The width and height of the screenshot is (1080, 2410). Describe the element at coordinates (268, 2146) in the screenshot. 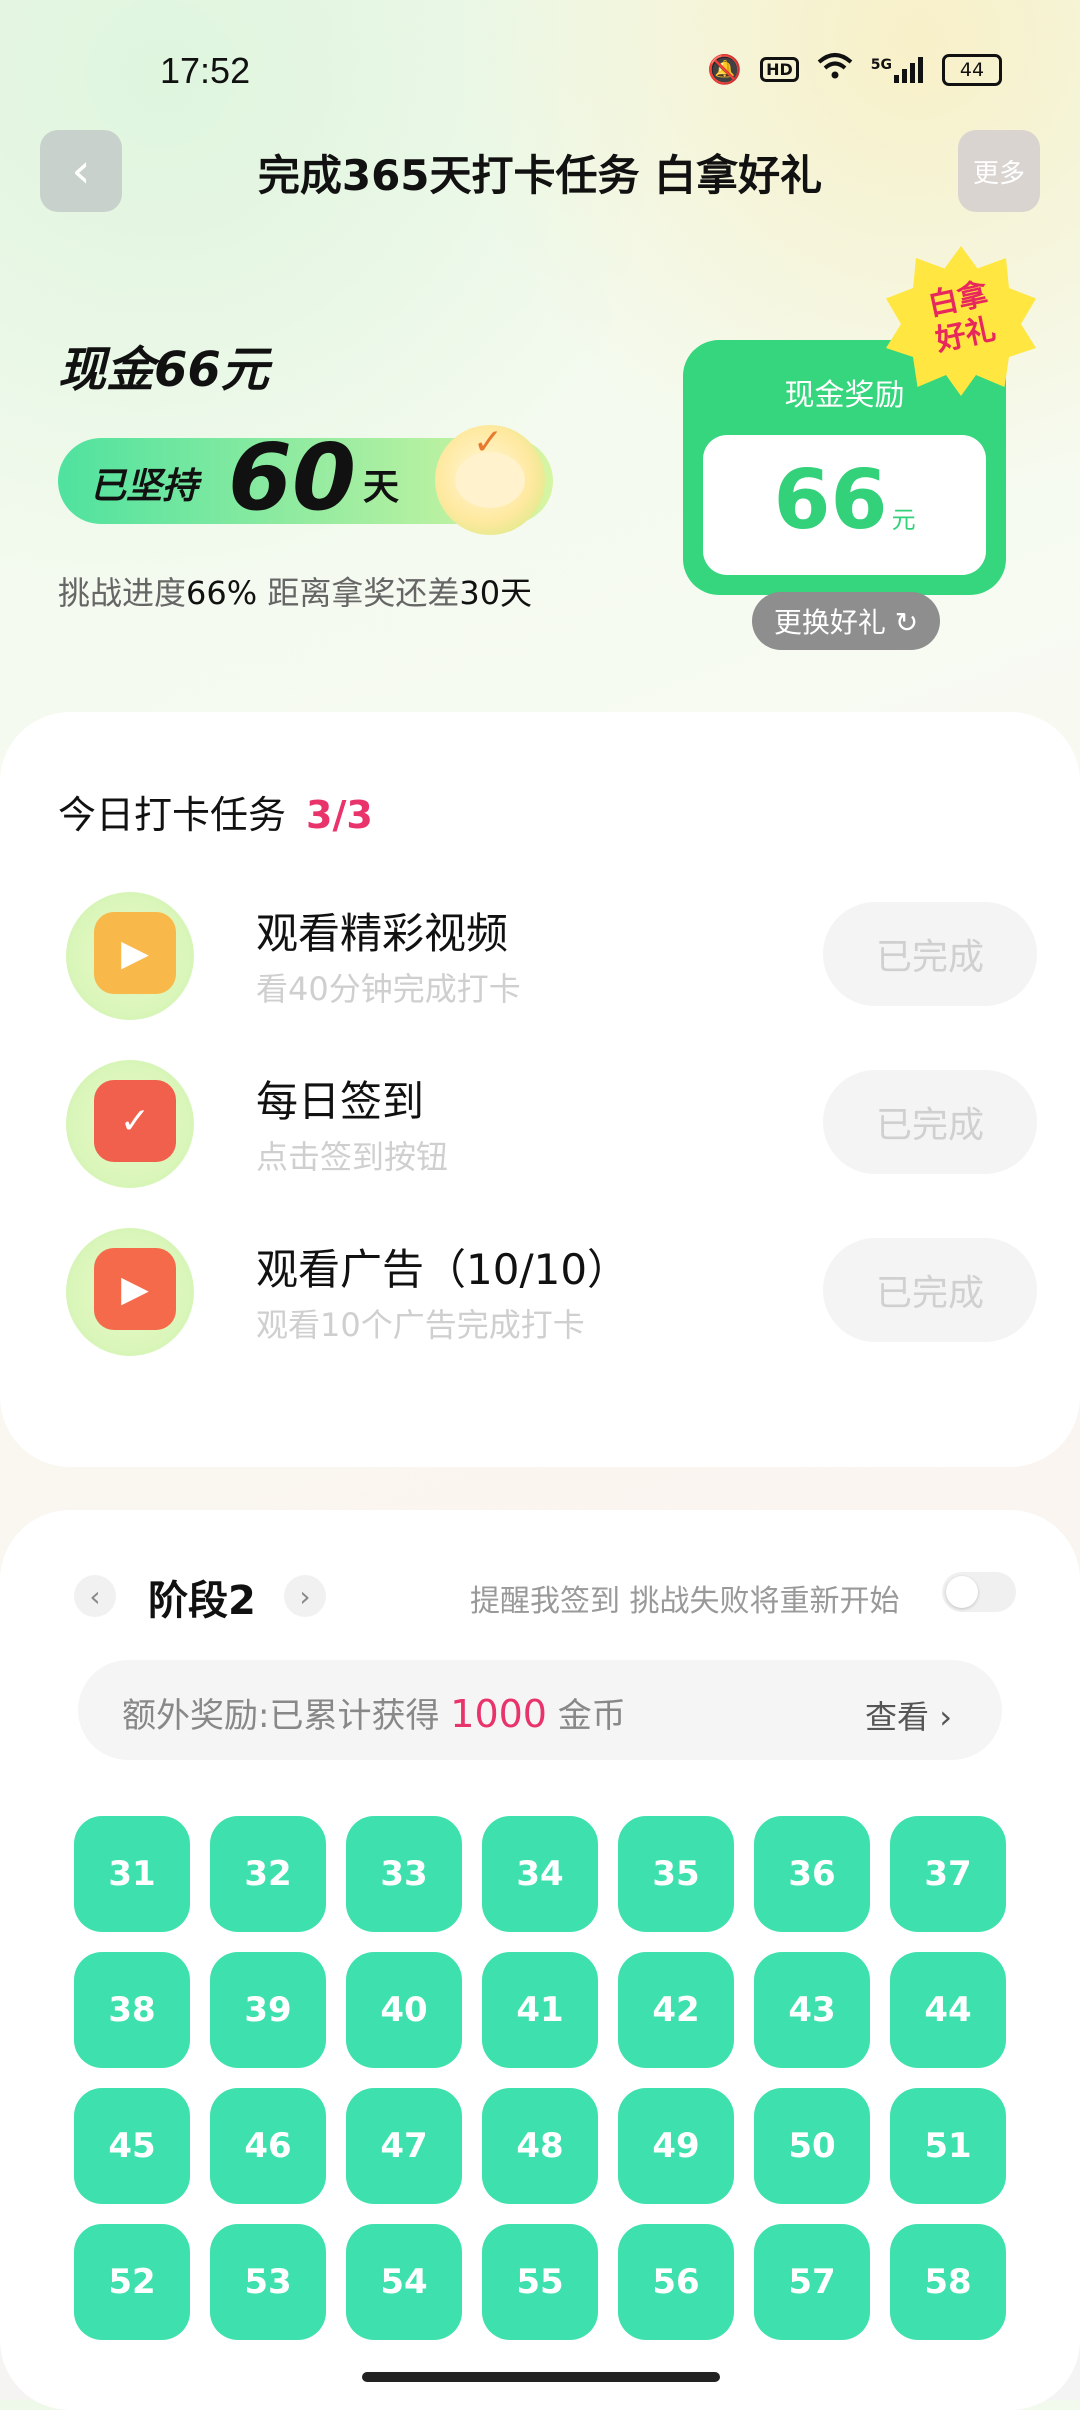

I see `day-cell: 46` at that location.